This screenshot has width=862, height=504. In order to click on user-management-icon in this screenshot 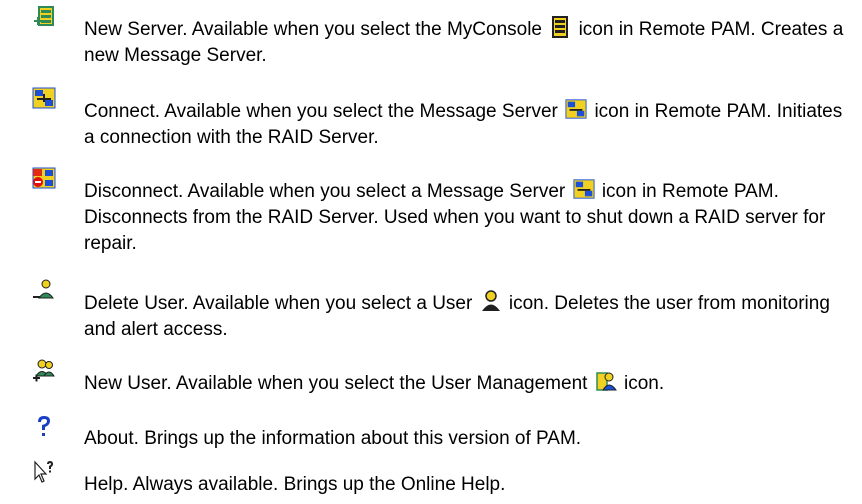, I will do `click(606, 381)`.